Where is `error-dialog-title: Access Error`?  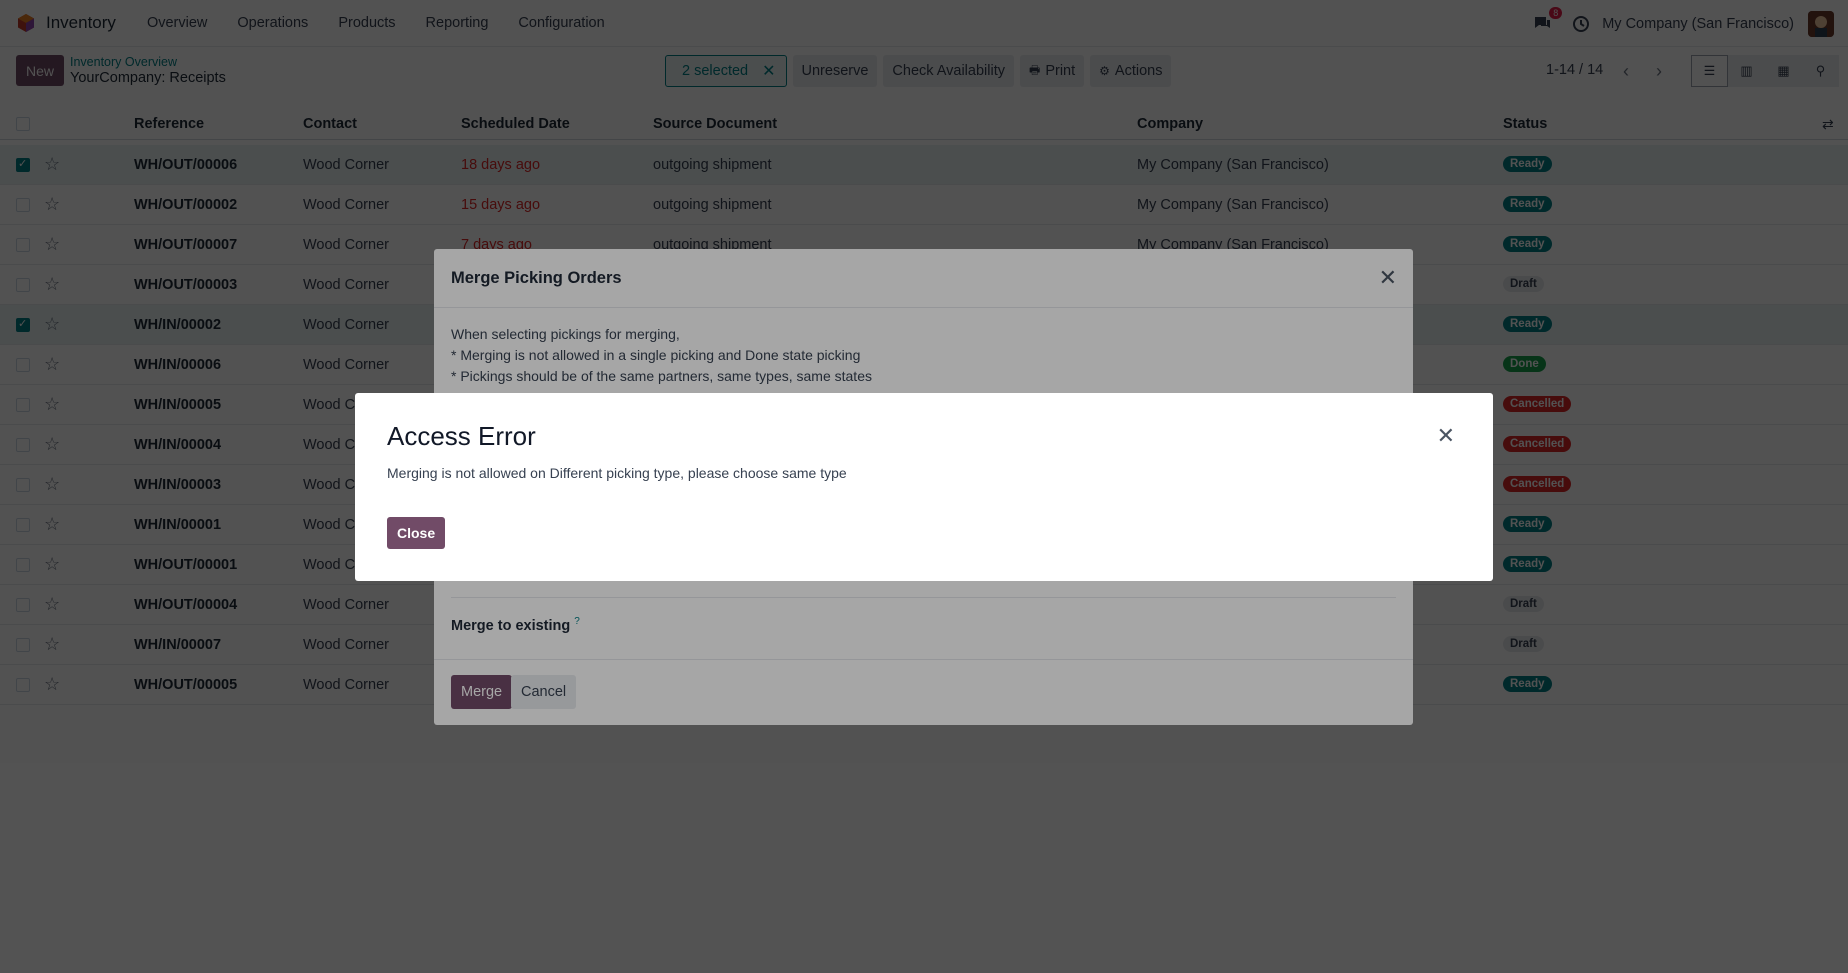 error-dialog-title: Access Error is located at coordinates (461, 436).